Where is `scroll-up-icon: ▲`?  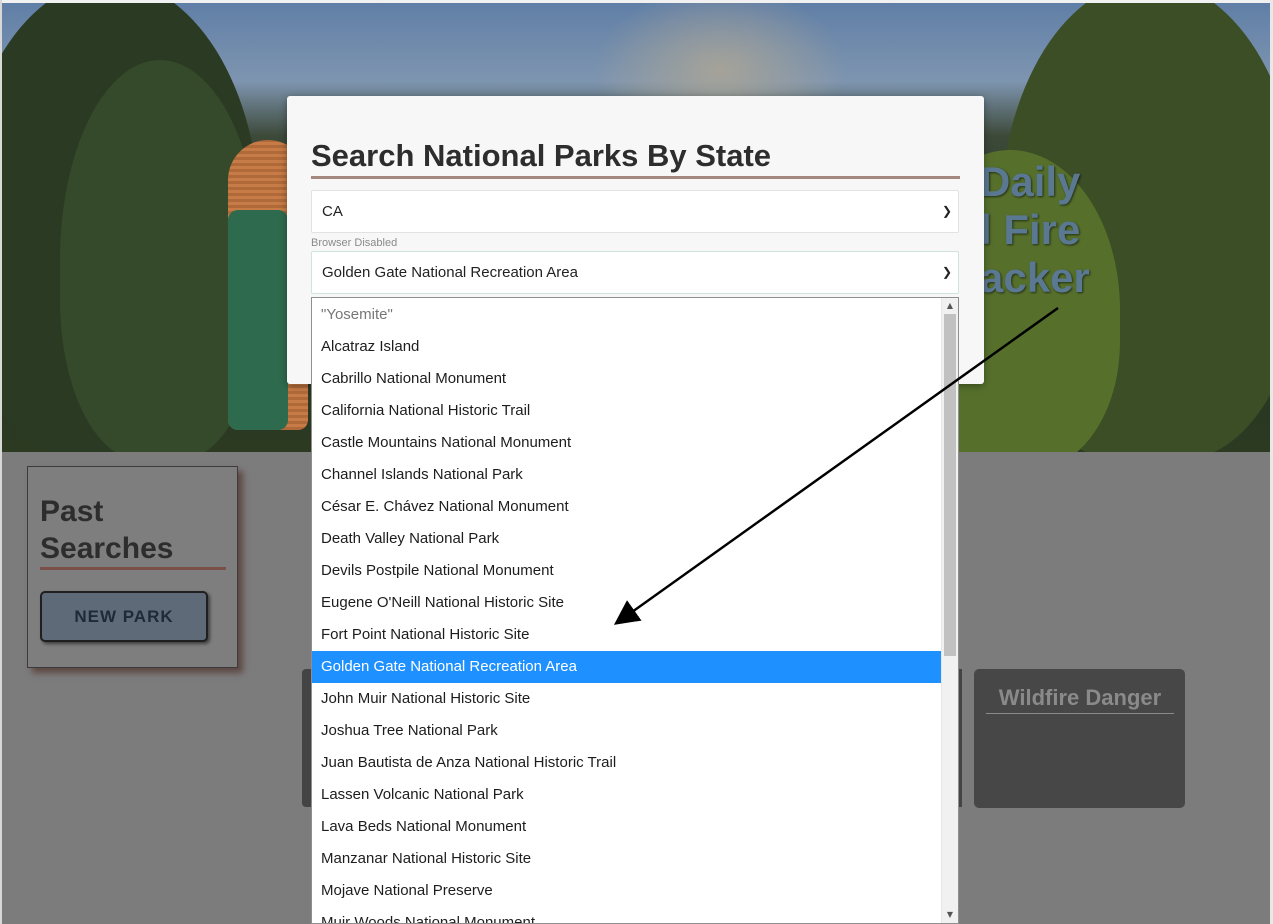
scroll-up-icon: ▲ is located at coordinates (950, 306).